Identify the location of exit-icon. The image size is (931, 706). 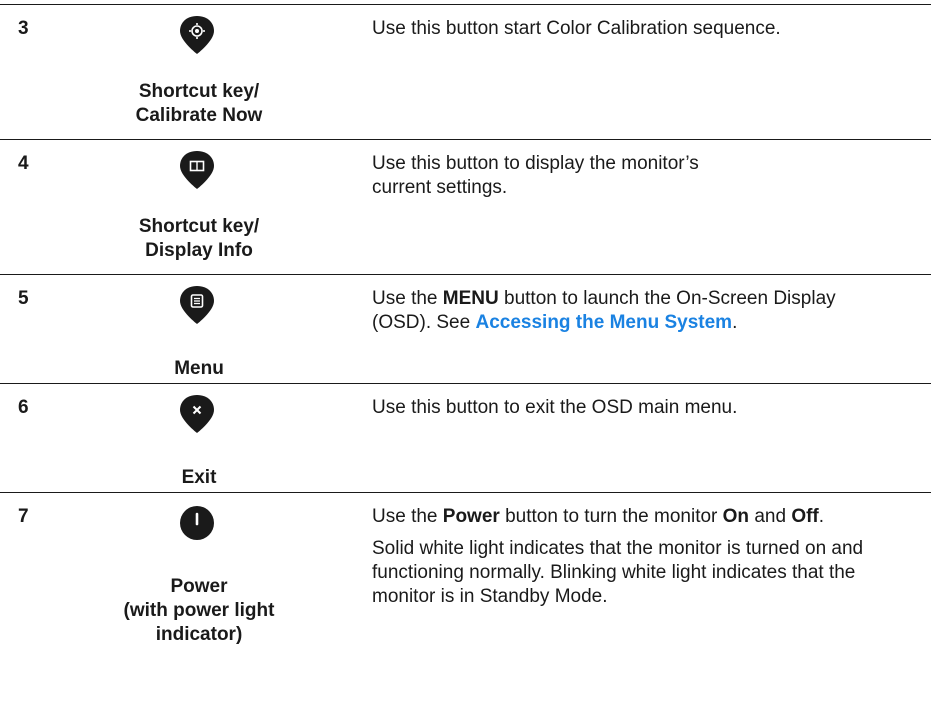
(197, 414).